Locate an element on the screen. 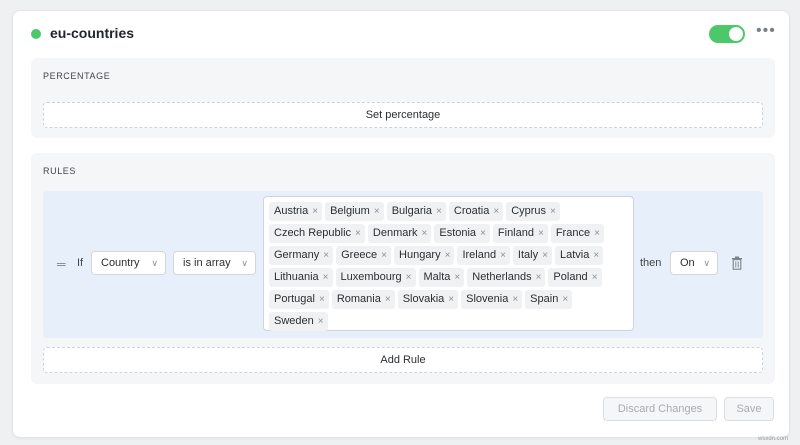  enabled-toggle is located at coordinates (727, 34).